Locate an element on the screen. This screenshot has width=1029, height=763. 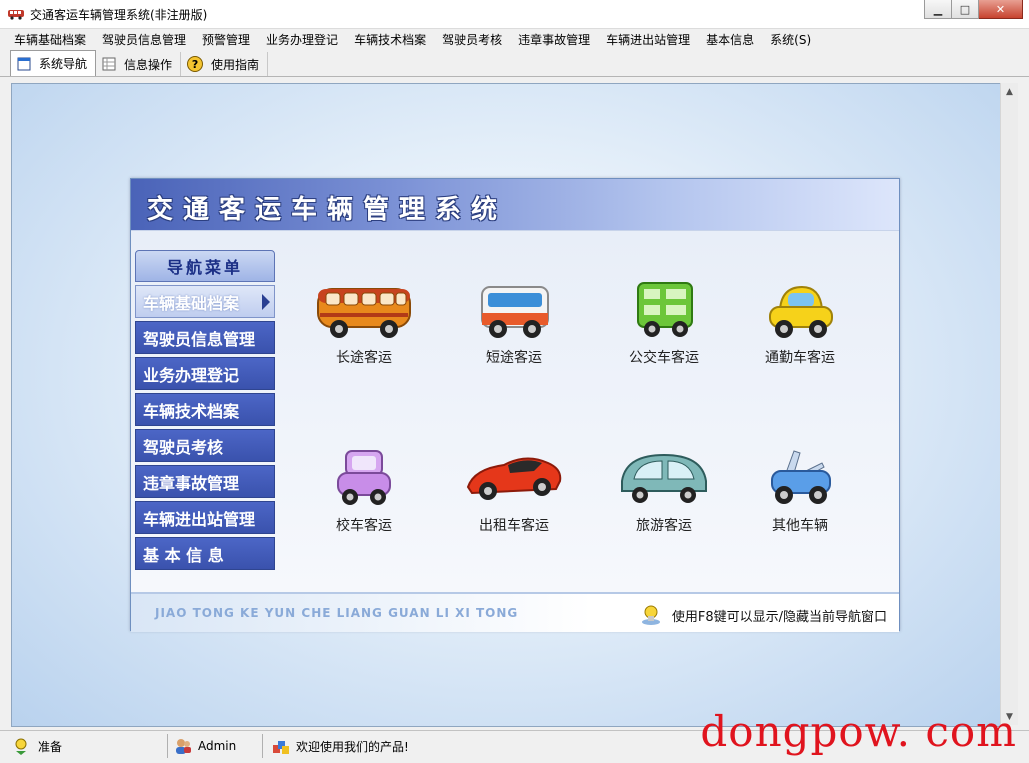
menu-basic-info: 基本信息 is located at coordinates (730, 39).